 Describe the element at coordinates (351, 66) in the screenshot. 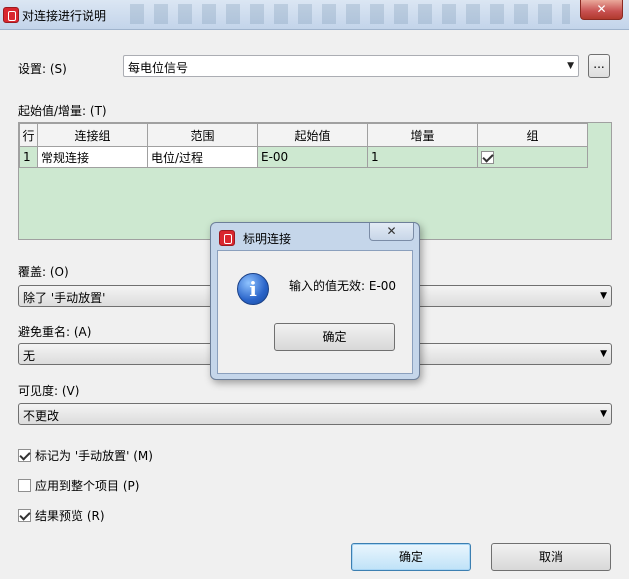

I see `settings-combo: 每电位信号 ▼` at that location.